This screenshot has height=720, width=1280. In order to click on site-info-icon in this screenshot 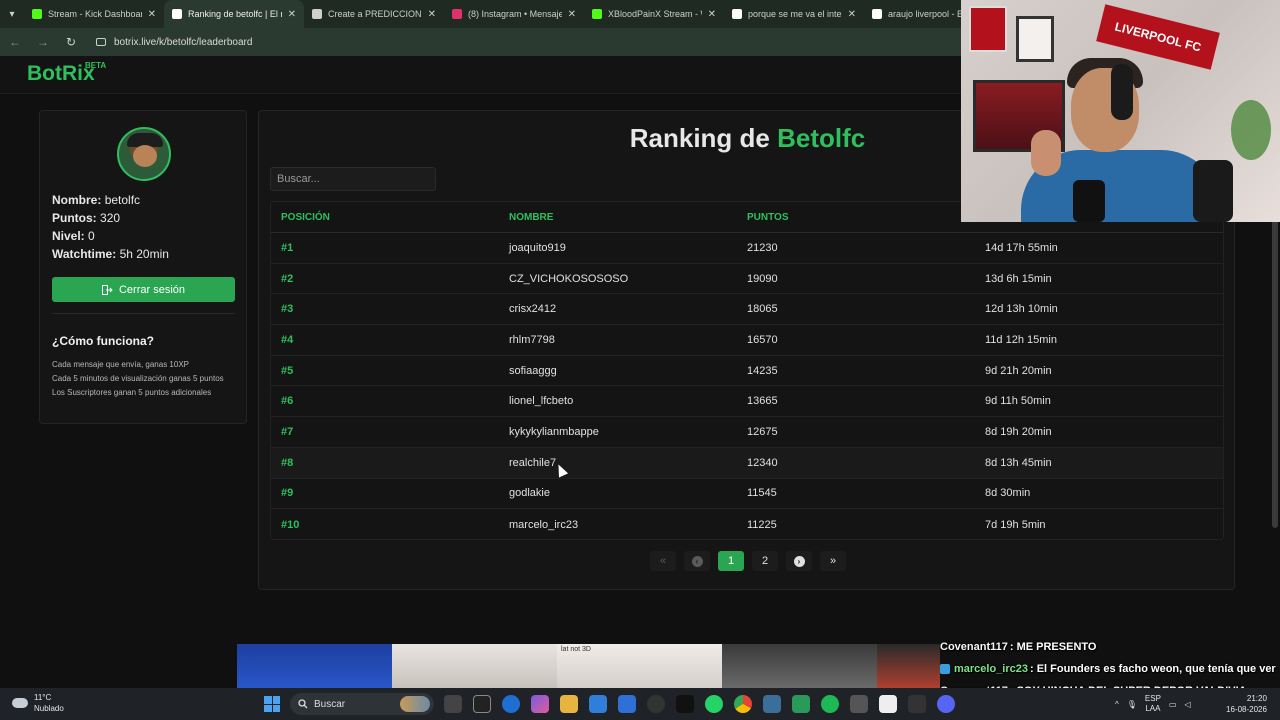, I will do `click(101, 42)`.